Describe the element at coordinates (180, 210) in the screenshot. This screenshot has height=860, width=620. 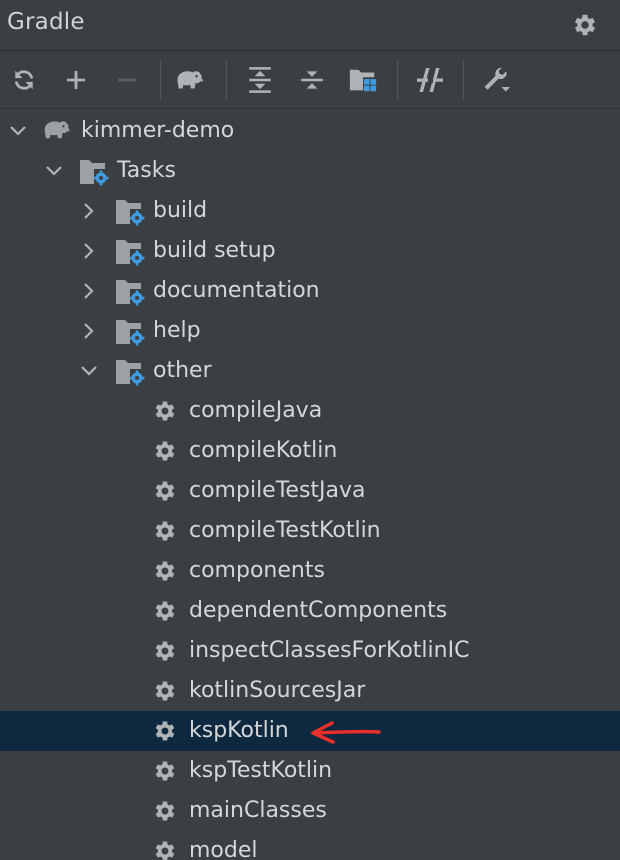
I see `tree-node-label: build` at that location.